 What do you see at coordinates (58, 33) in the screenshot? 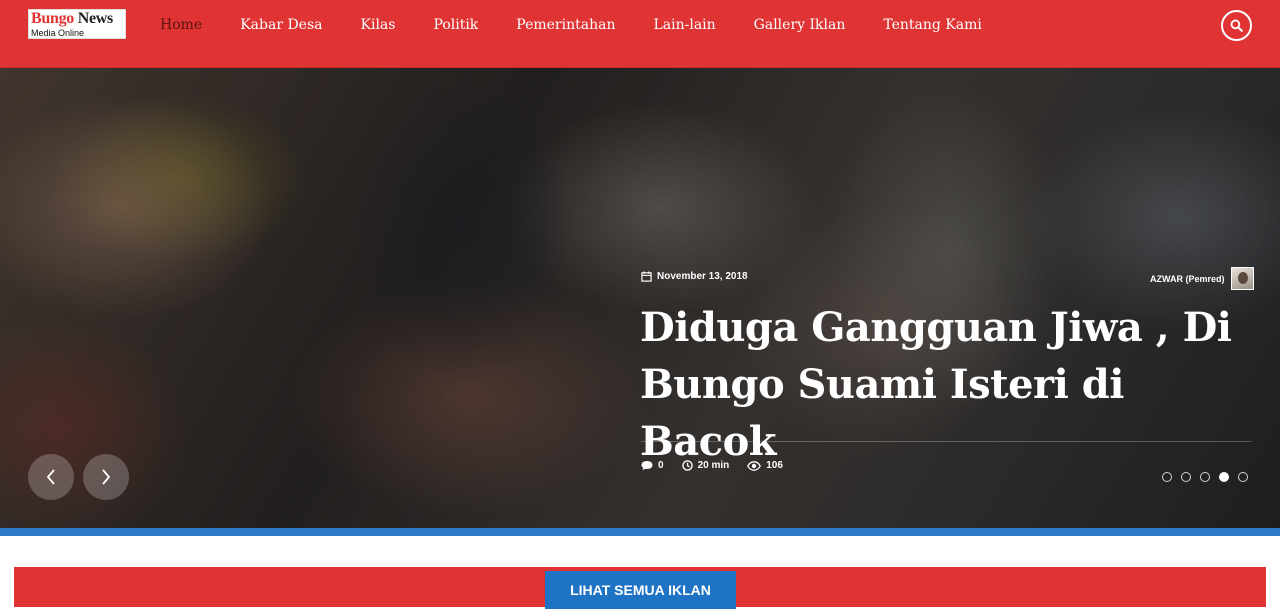
I see `logo-tagline: Media Online` at bounding box center [58, 33].